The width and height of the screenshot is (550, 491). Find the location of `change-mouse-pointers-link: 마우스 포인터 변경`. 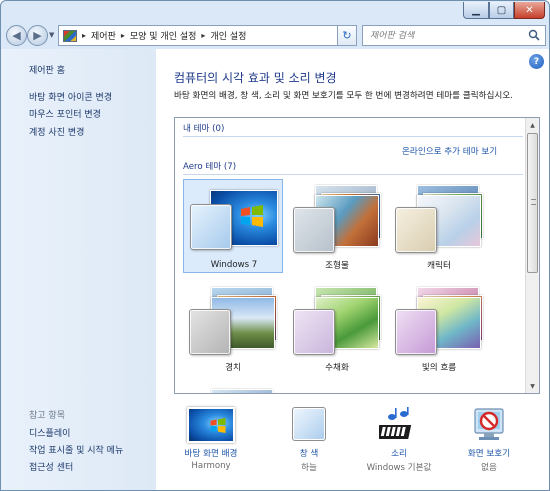

change-mouse-pointers-link: 마우스 포인터 변경 is located at coordinates (65, 113).